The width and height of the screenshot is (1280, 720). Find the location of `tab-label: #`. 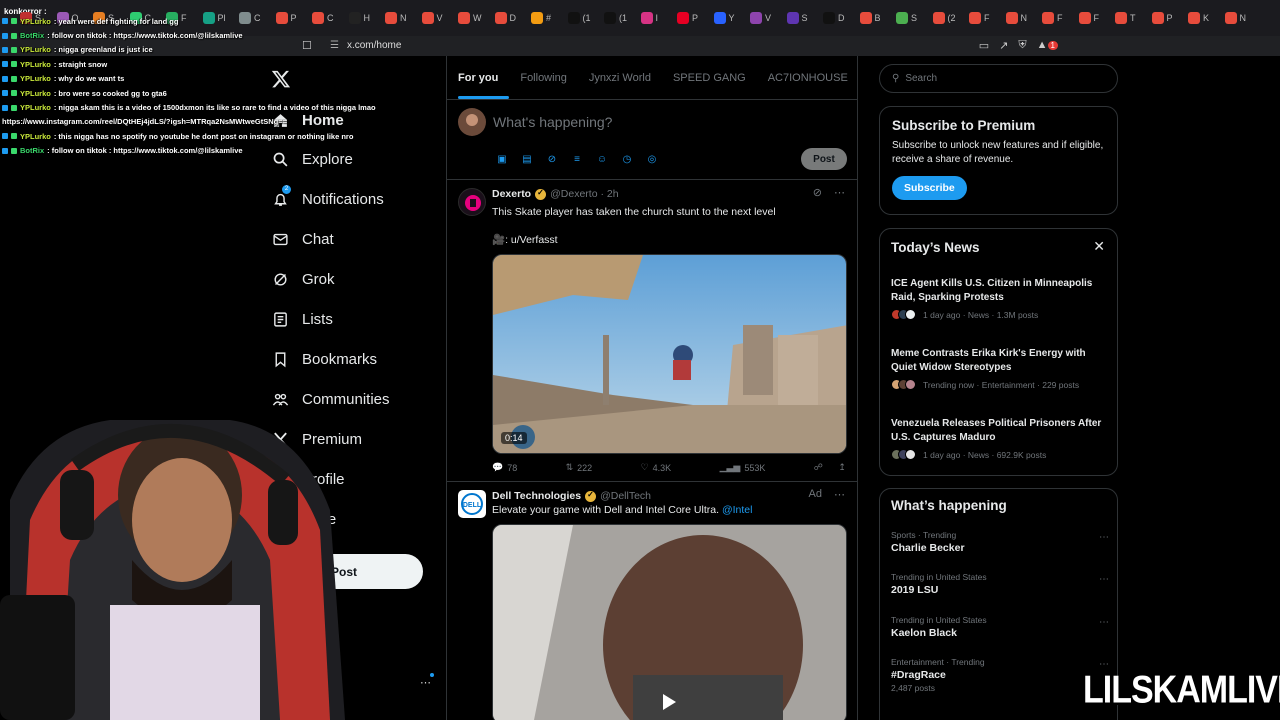

tab-label: # is located at coordinates (549, 18).